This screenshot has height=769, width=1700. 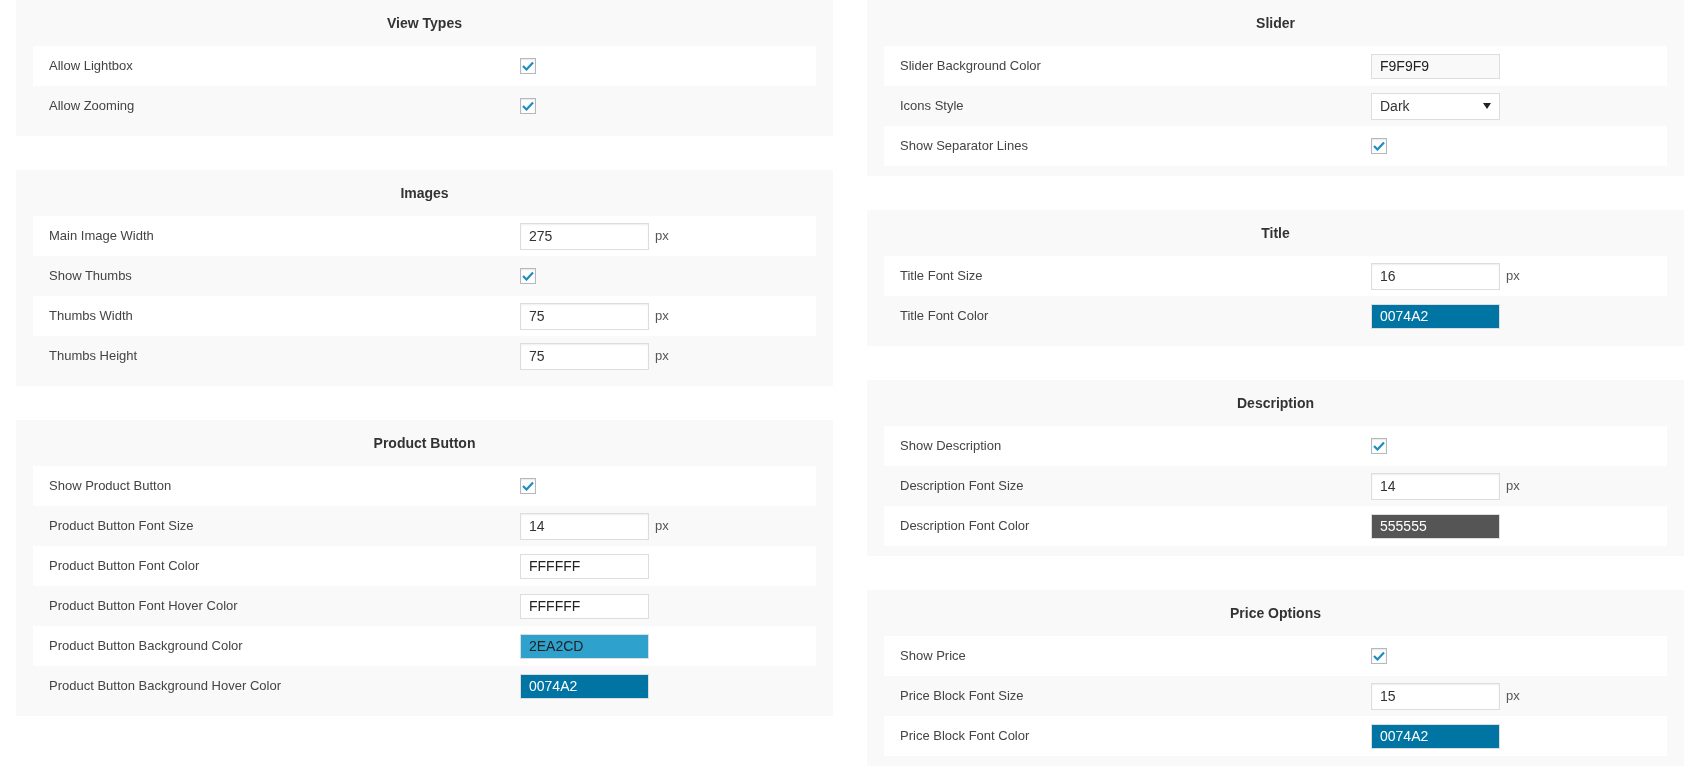 What do you see at coordinates (146, 646) in the screenshot?
I see `setting-label: Product Button Background Color` at bounding box center [146, 646].